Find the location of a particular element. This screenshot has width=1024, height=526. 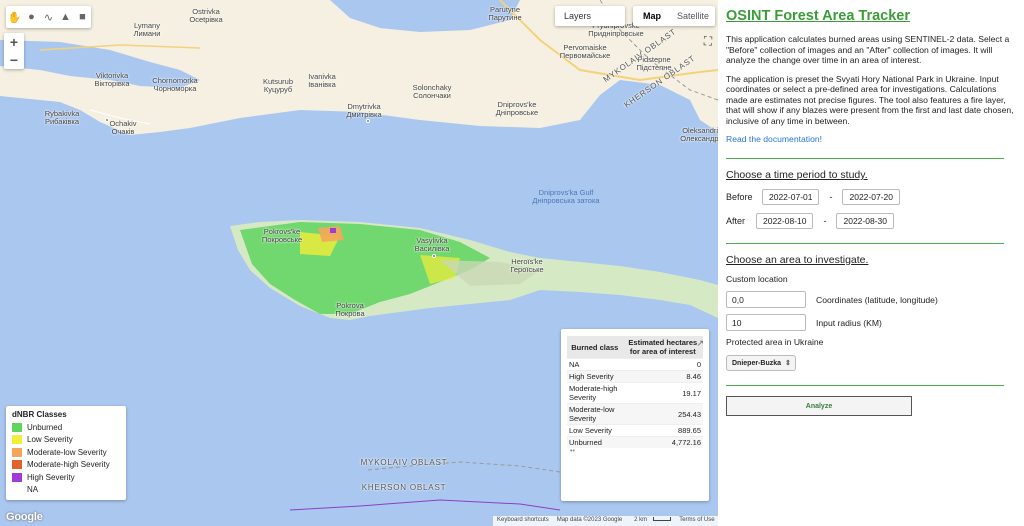

hectares-cell: 0 is located at coordinates (662, 364).